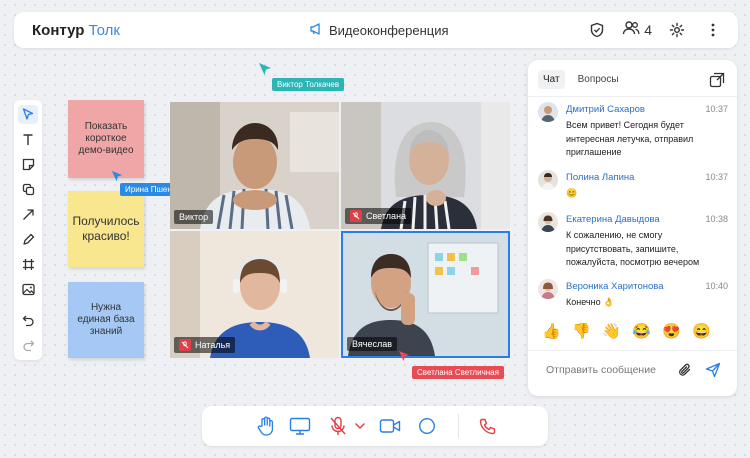  Describe the element at coordinates (375, 426) in the screenshot. I see `call-controls` at that location.